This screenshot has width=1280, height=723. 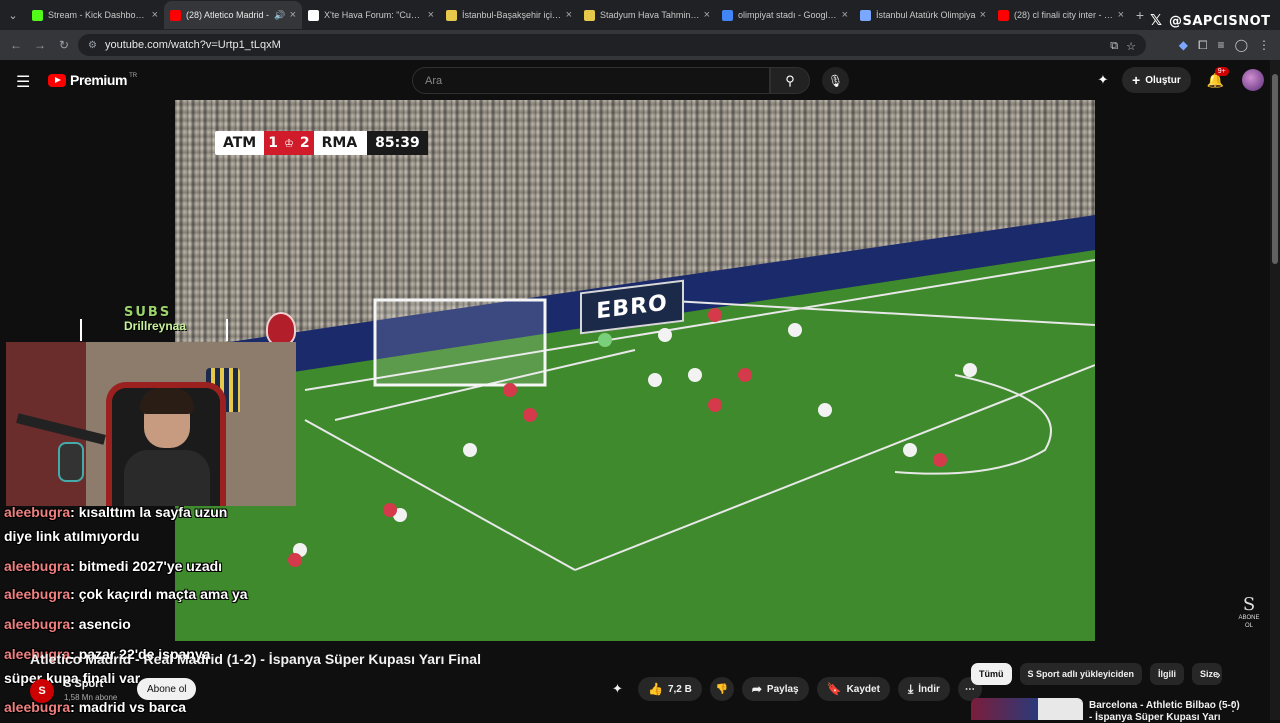 I want to click on site-info-icon: ⚙, so click(x=92, y=45).